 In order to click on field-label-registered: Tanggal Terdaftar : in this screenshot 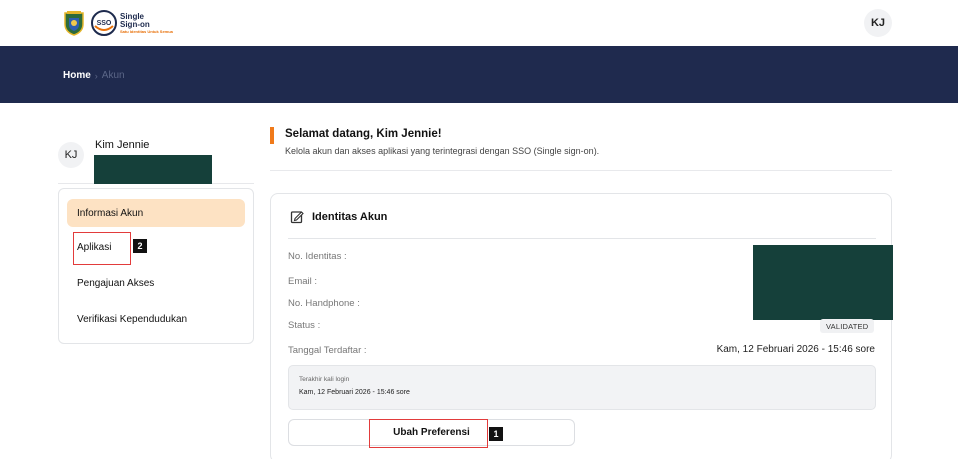, I will do `click(327, 350)`.